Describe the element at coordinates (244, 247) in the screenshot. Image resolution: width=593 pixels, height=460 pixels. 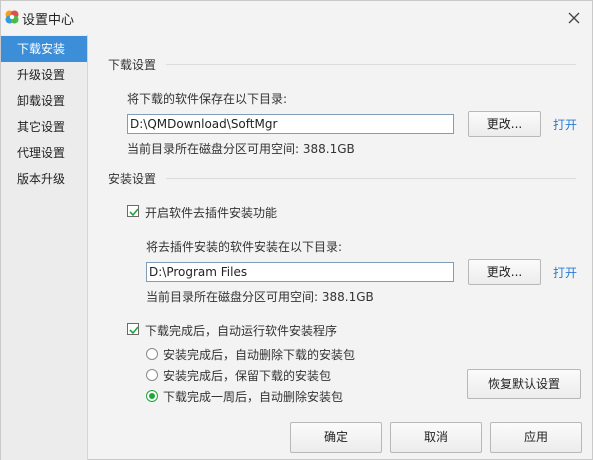
I see `install-dir-label: 将去插件安装的软件安装在以下目录:` at that location.